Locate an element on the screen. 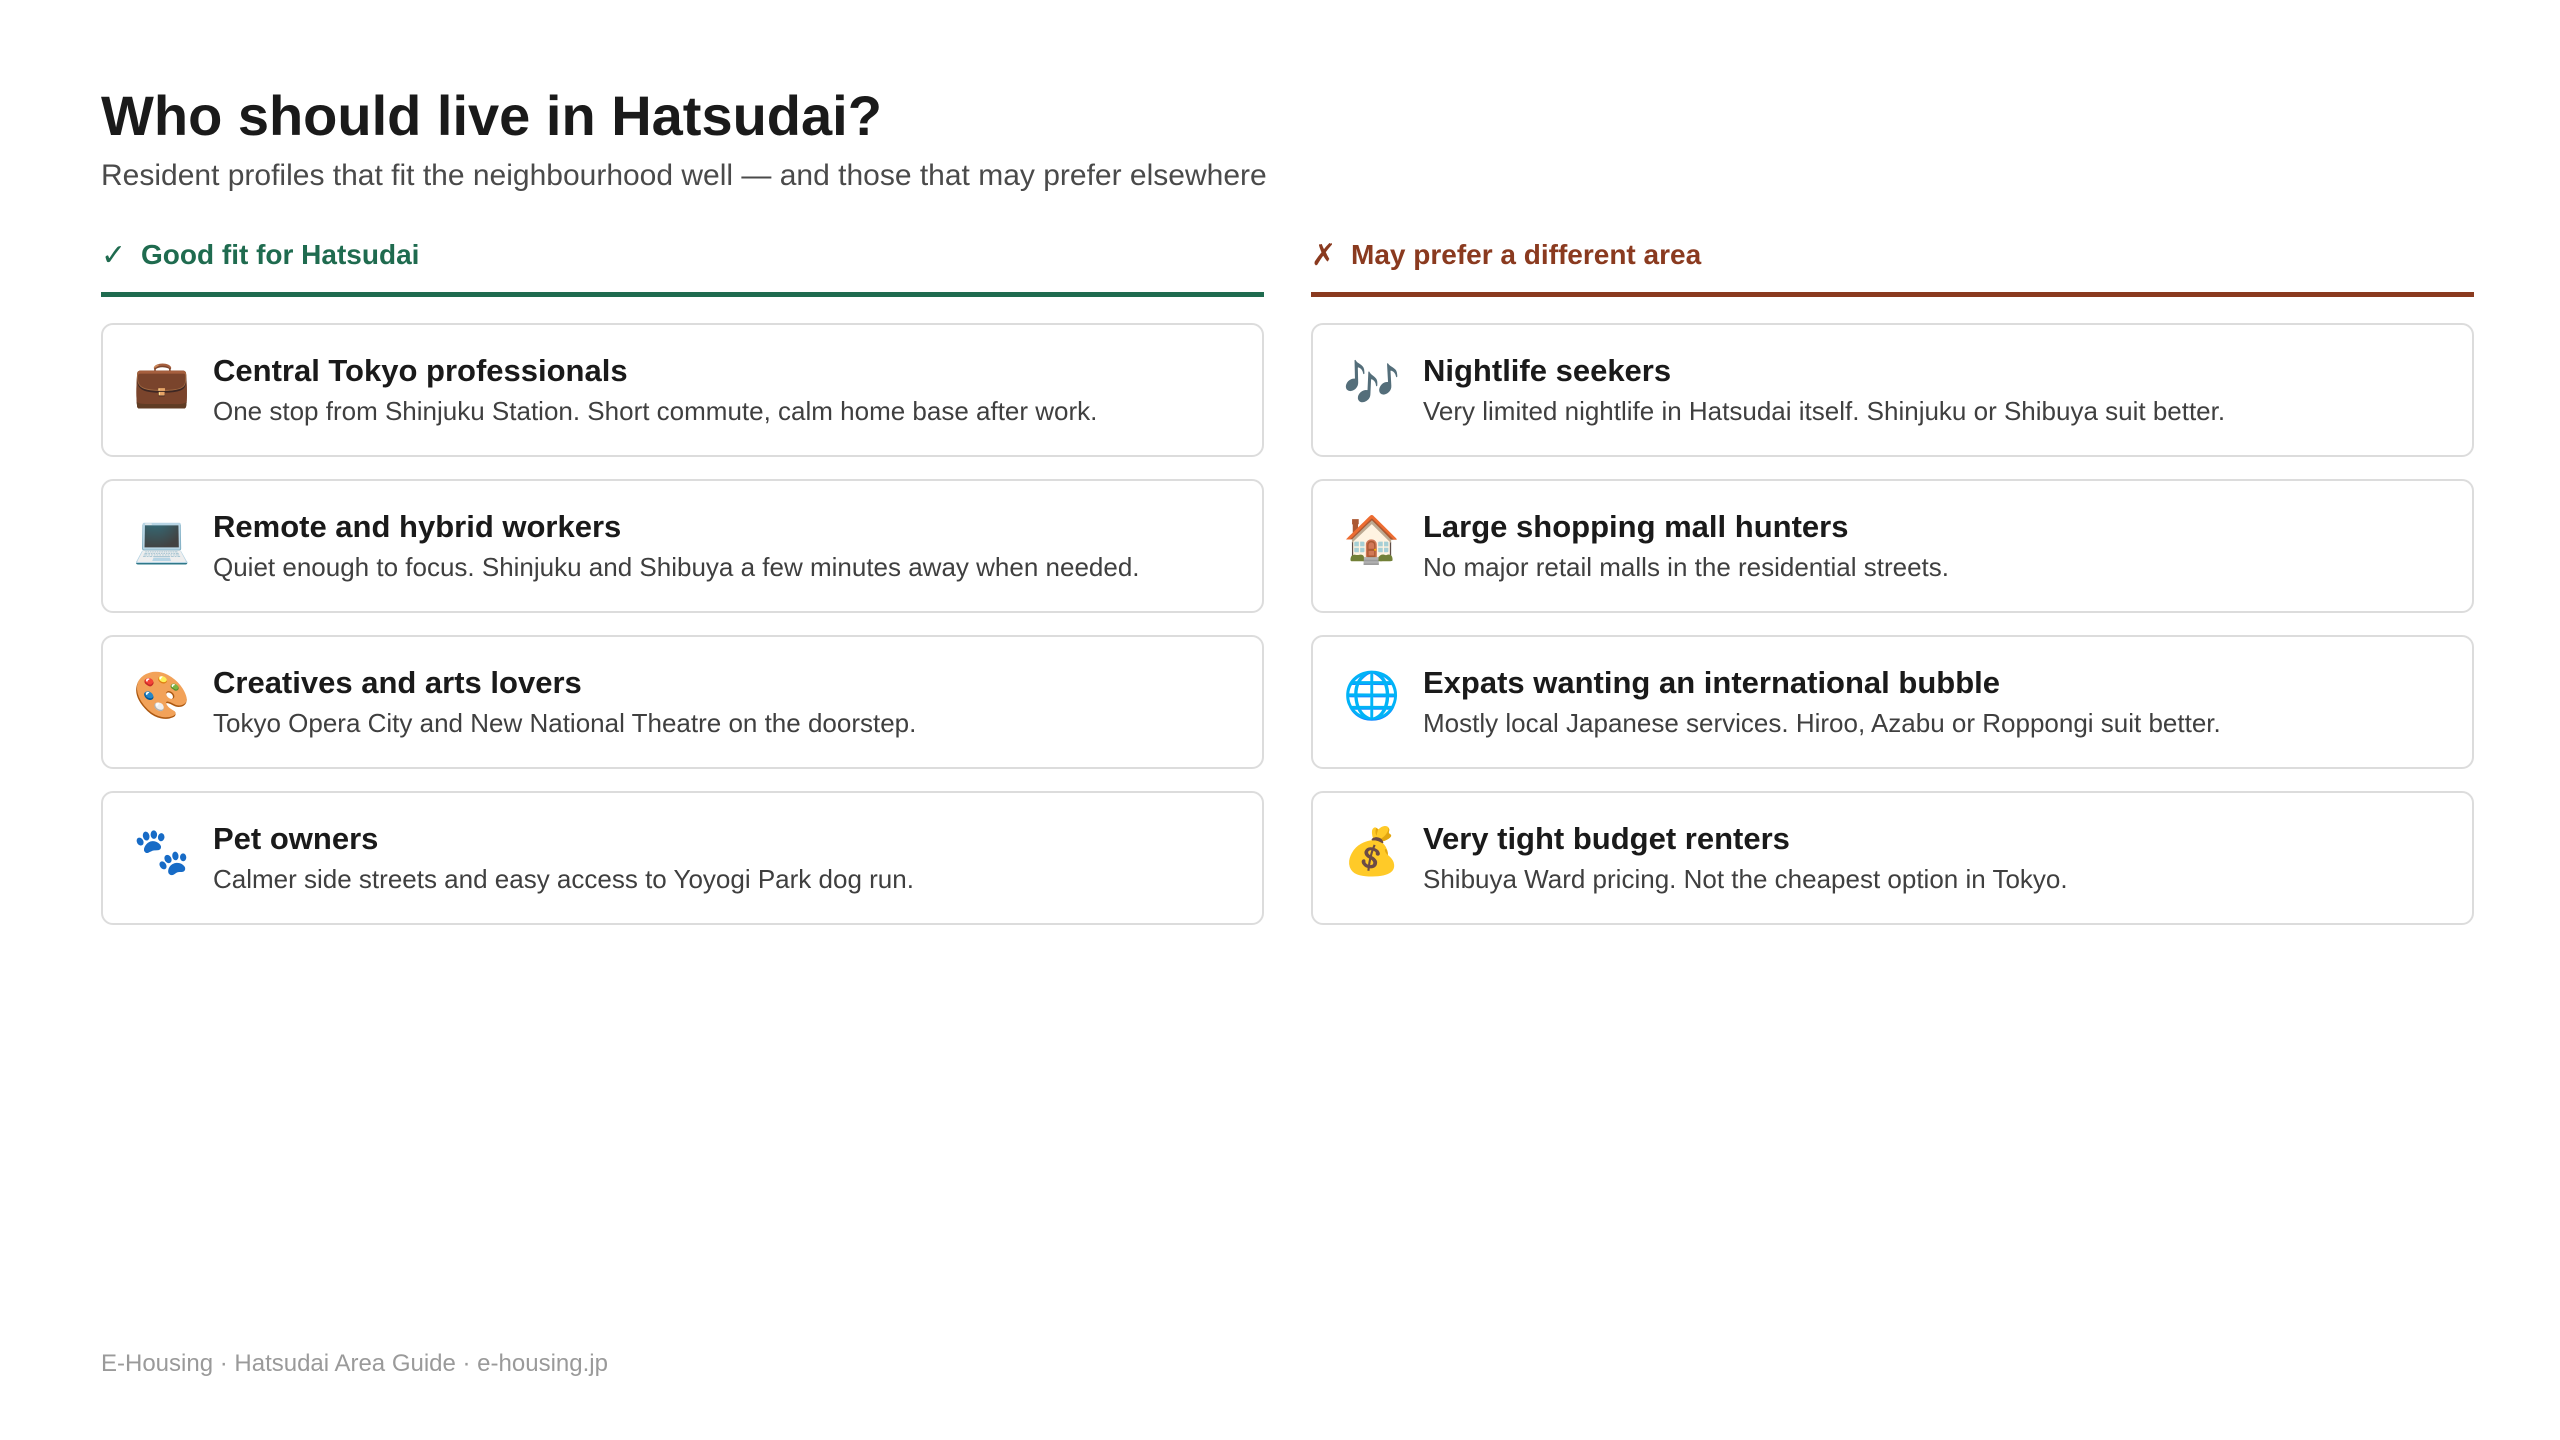 This screenshot has height=1440, width=2560. bad-fit-heading: May prefer a different area is located at coordinates (1526, 254).